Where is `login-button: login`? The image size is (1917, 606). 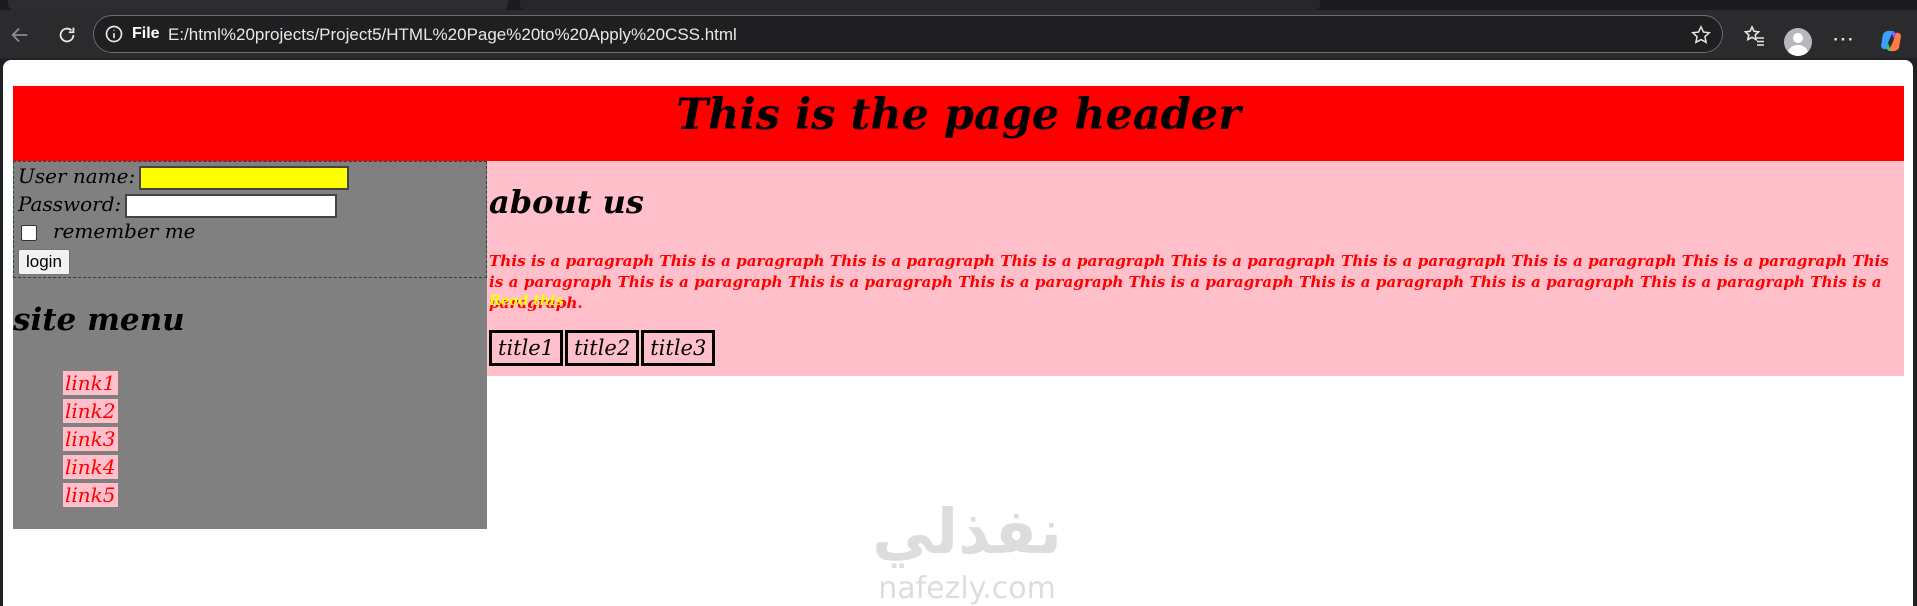
login-button: login is located at coordinates (44, 262).